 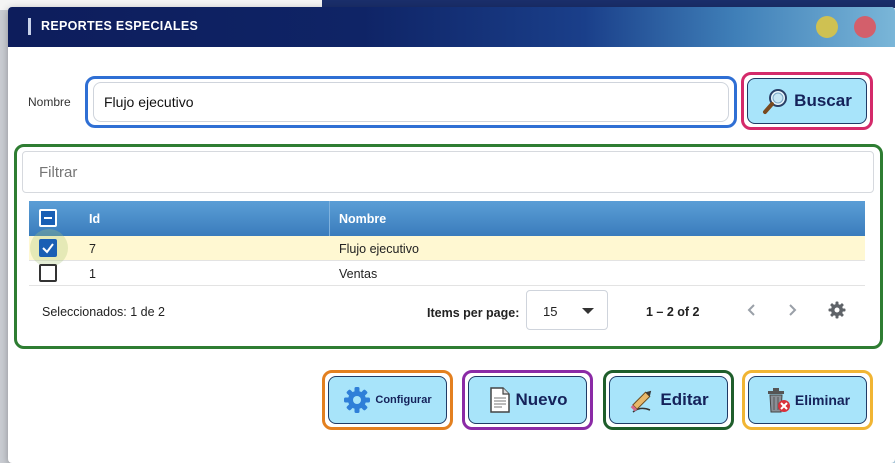 I want to click on configurar-label: Configurar, so click(x=403, y=400).